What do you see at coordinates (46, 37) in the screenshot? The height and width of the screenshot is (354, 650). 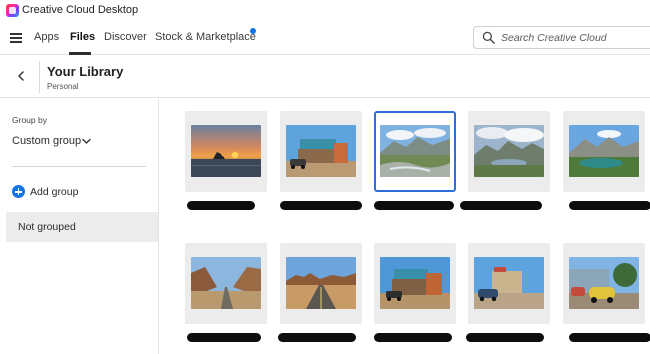 I see `tab-apps: Apps` at bounding box center [46, 37].